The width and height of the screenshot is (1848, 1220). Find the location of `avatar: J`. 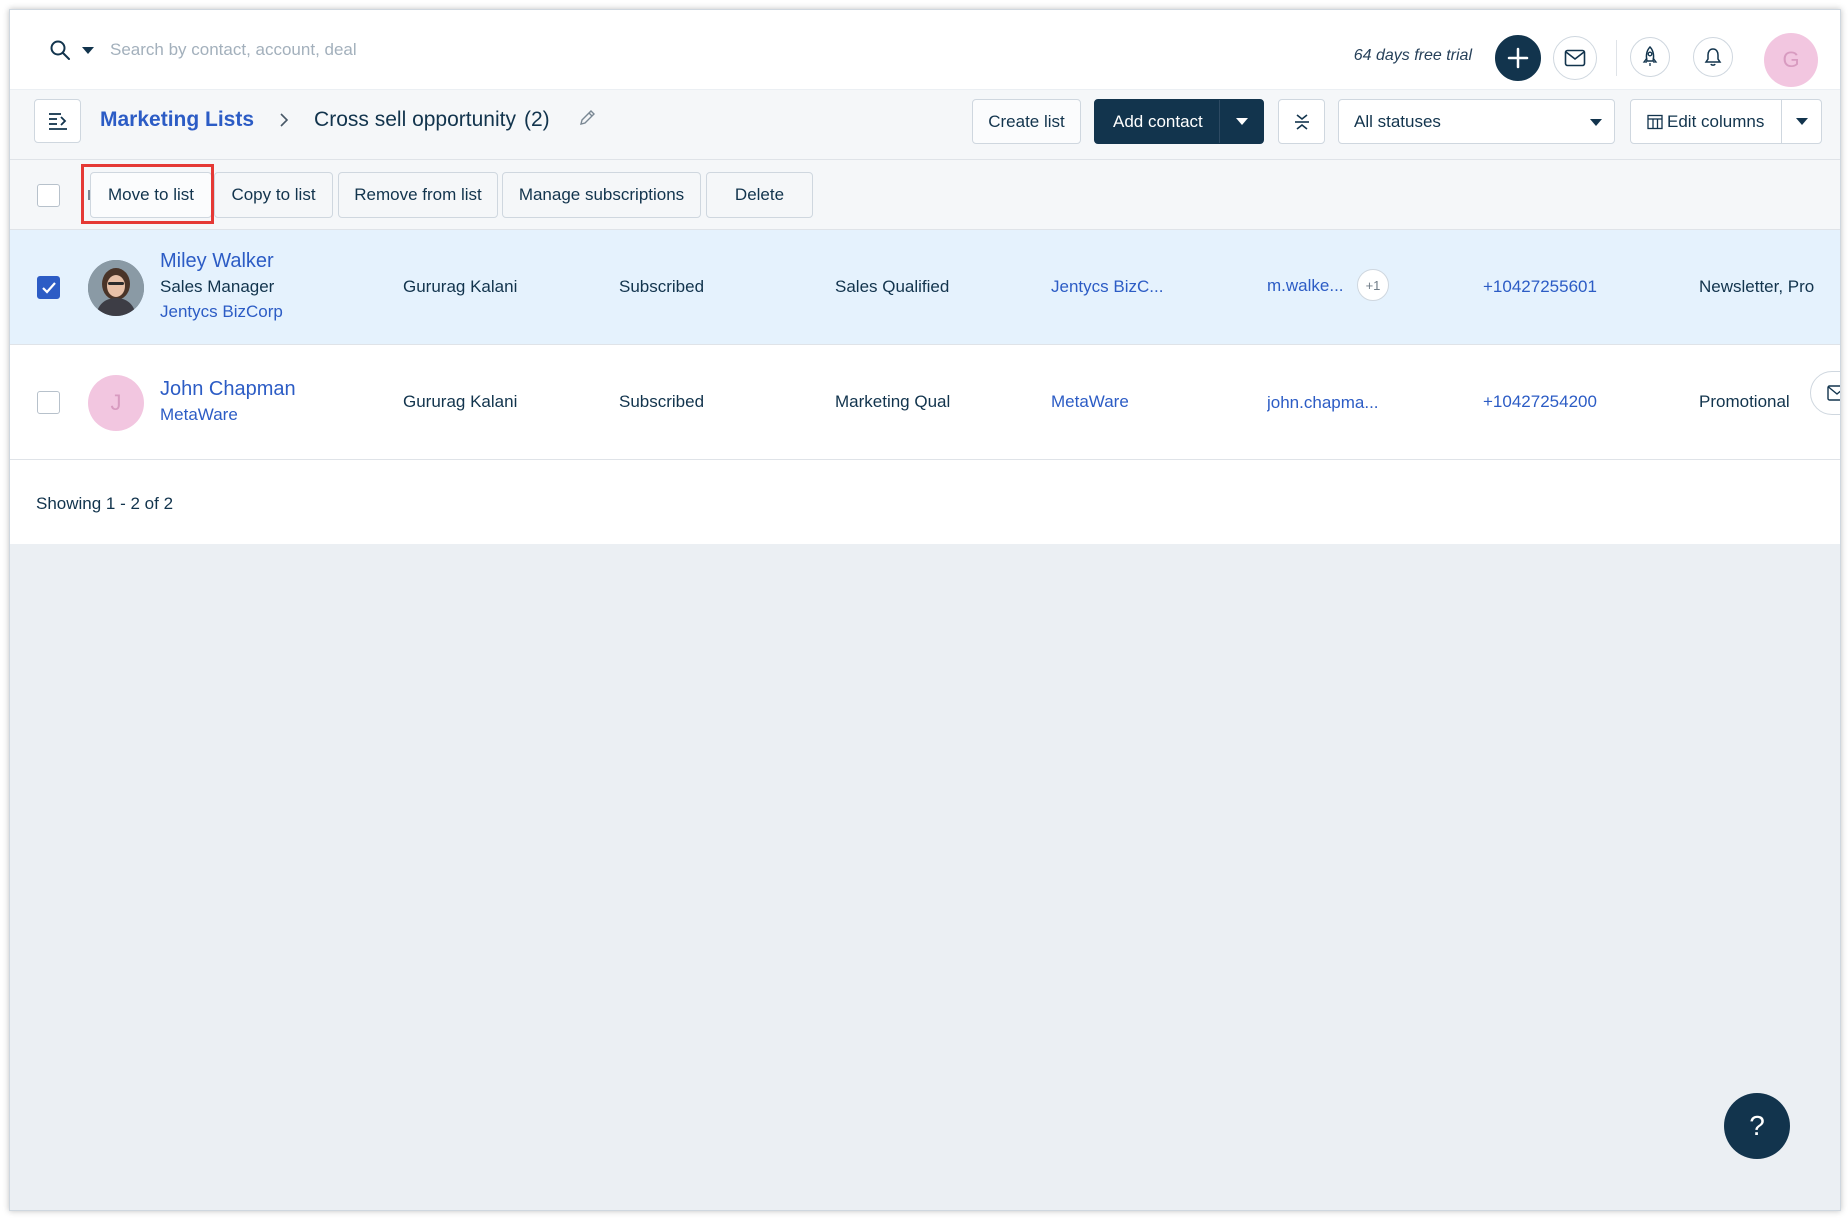

avatar: J is located at coordinates (116, 403).